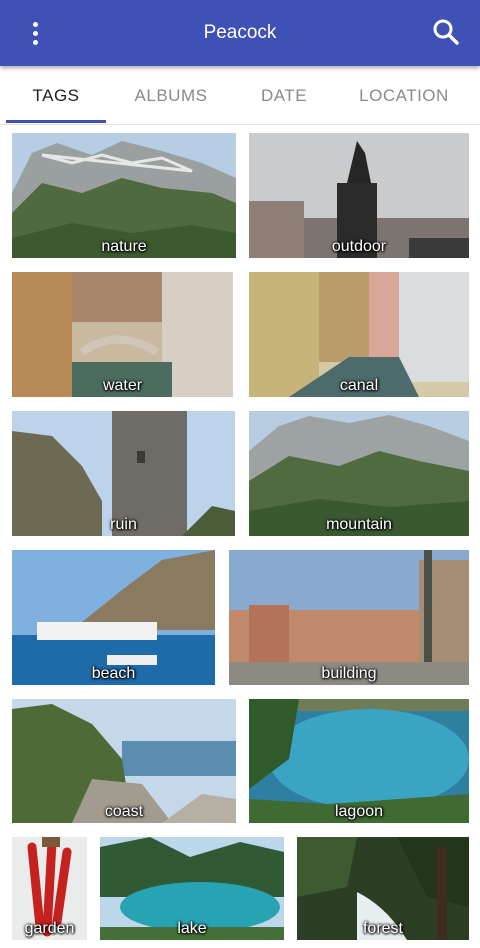 This screenshot has height=948, width=480. I want to click on tab-location: LOCATION, so click(404, 95).